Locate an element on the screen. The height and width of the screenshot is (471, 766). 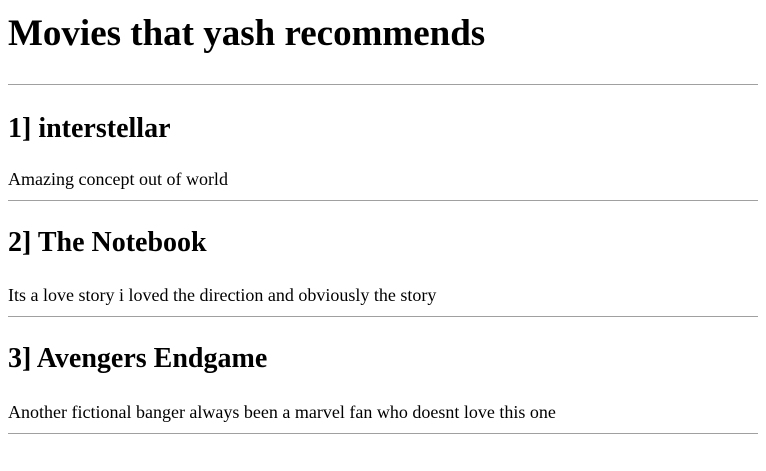
movie-heading: 1] interstellar is located at coordinates (89, 128).